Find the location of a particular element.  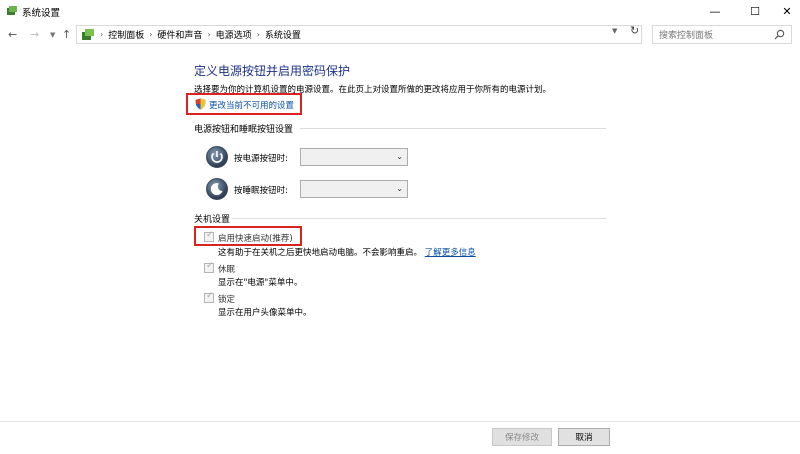

power-buttons-section-title: 电源按钮和睡眠按钮设置 is located at coordinates (244, 130).